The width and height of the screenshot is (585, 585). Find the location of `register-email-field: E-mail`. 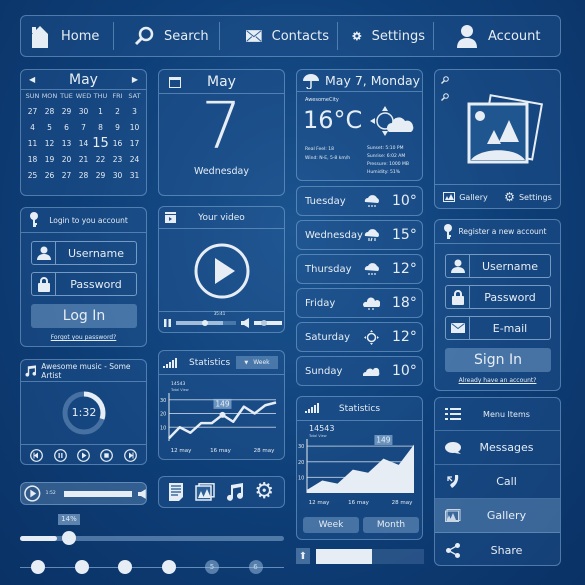

register-email-field: E-mail is located at coordinates (498, 328).